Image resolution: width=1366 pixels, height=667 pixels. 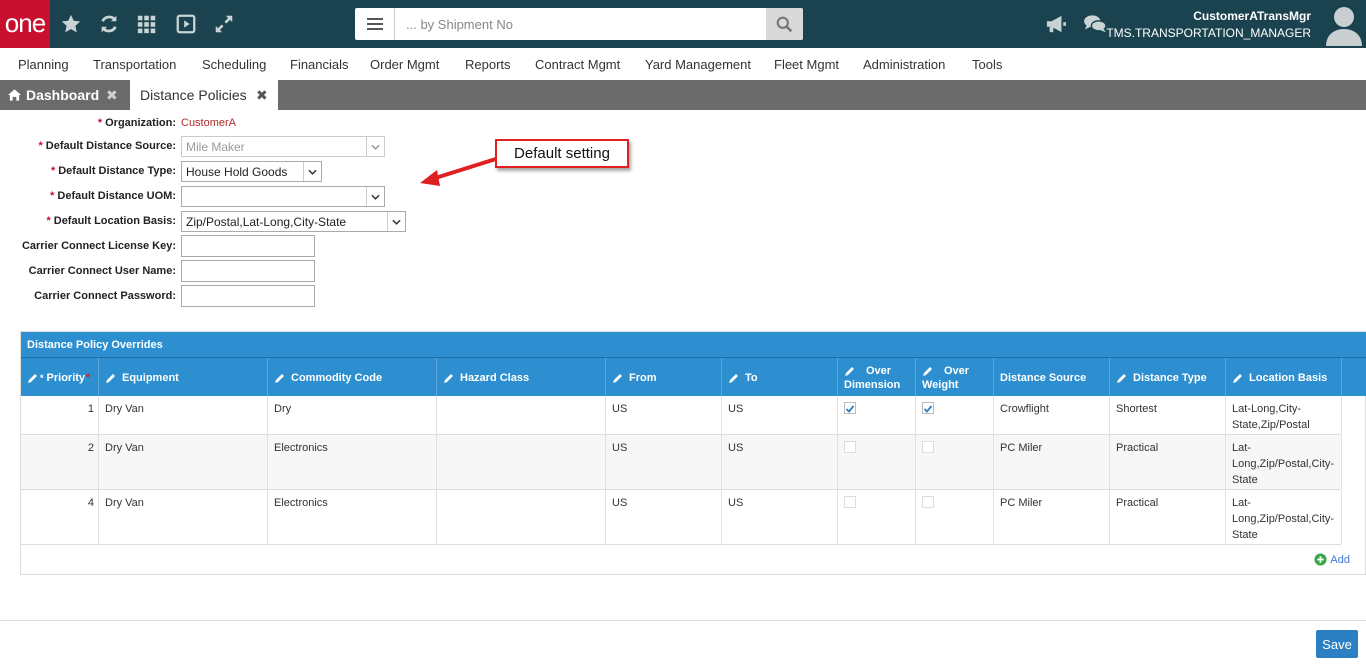 I want to click on default-distance-source-value: Mile Maker, so click(x=215, y=147).